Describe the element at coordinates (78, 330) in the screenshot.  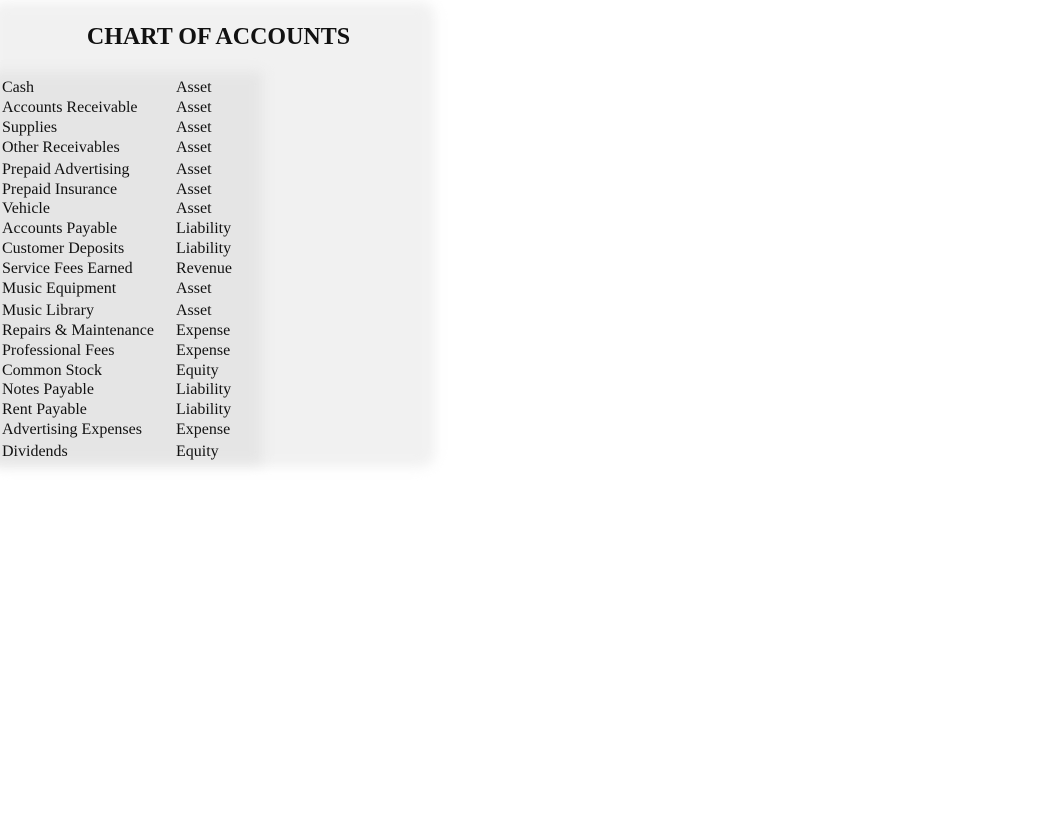
I see `account-name: Repairs & Maintenance` at that location.